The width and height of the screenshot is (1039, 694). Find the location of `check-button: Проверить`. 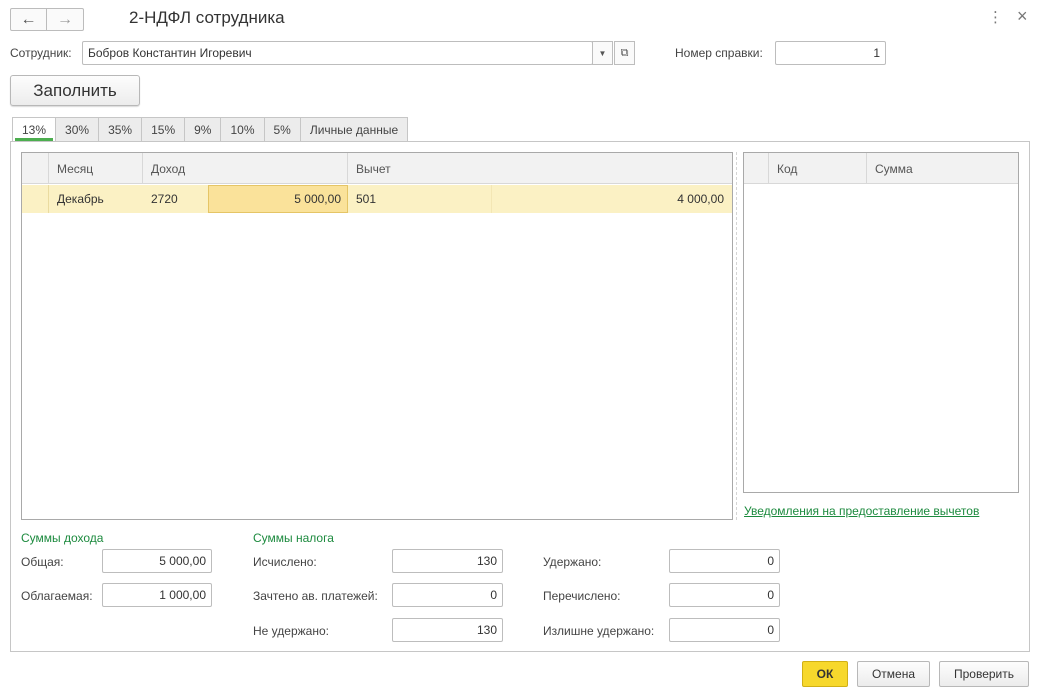

check-button: Проверить is located at coordinates (984, 674).